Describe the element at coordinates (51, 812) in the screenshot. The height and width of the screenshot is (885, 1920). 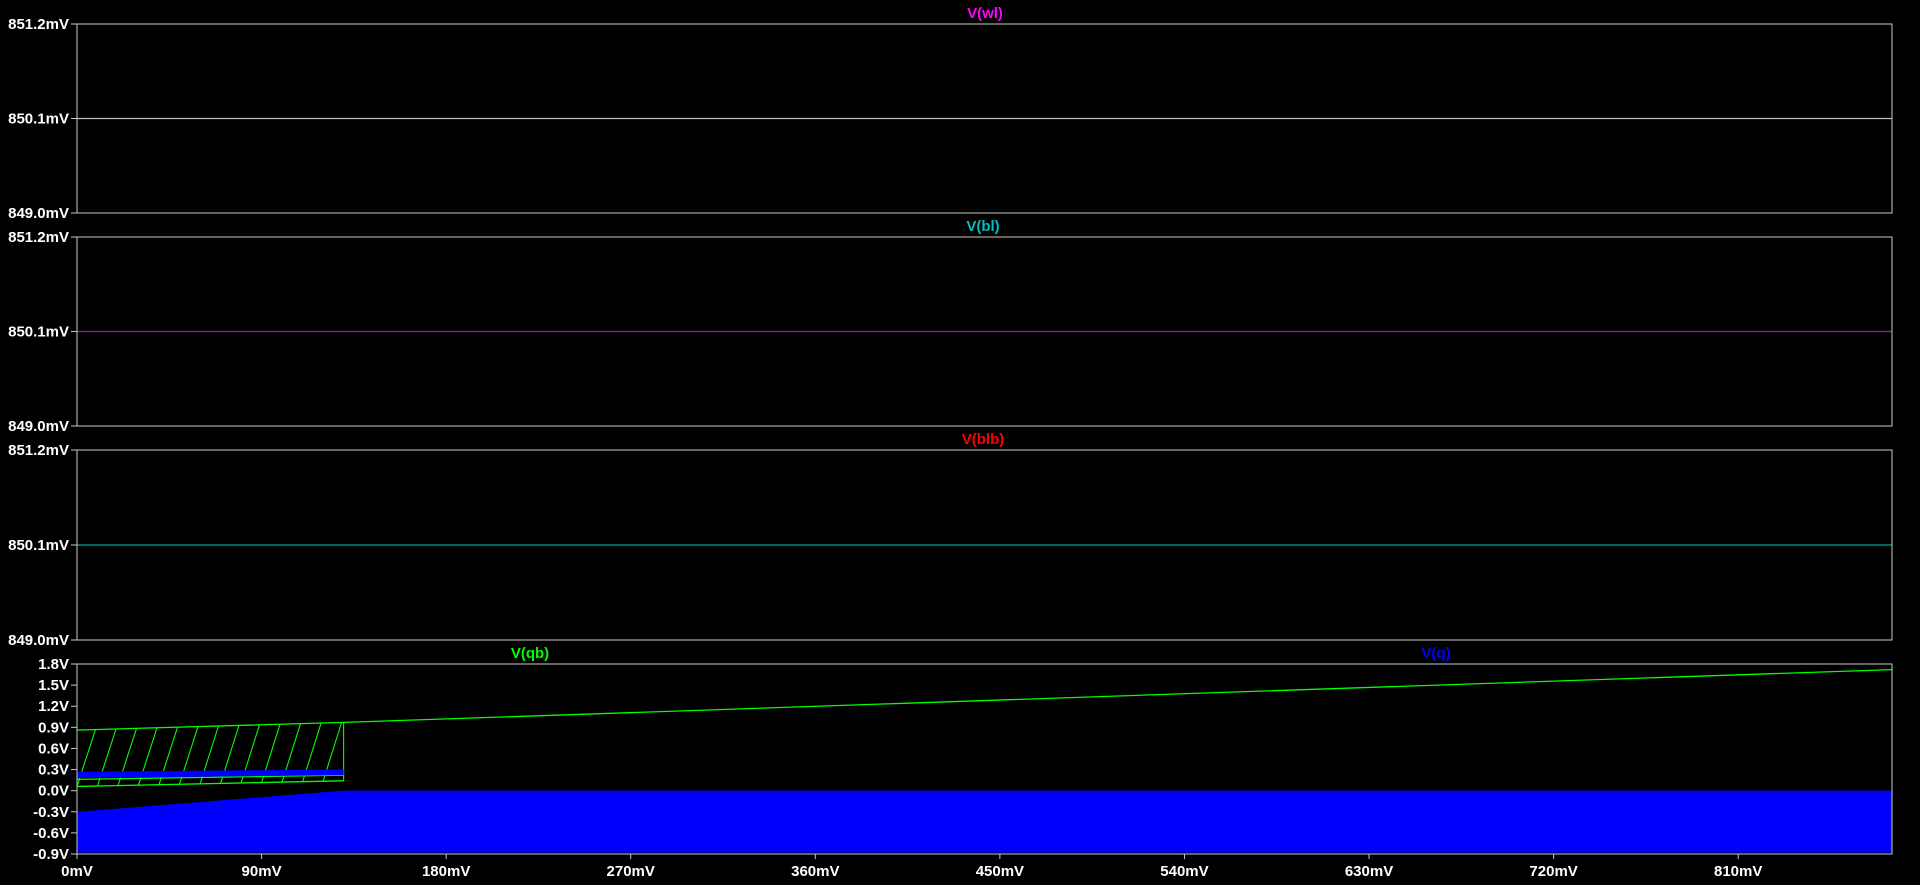
I see `y-tick-label: -0.3V` at that location.